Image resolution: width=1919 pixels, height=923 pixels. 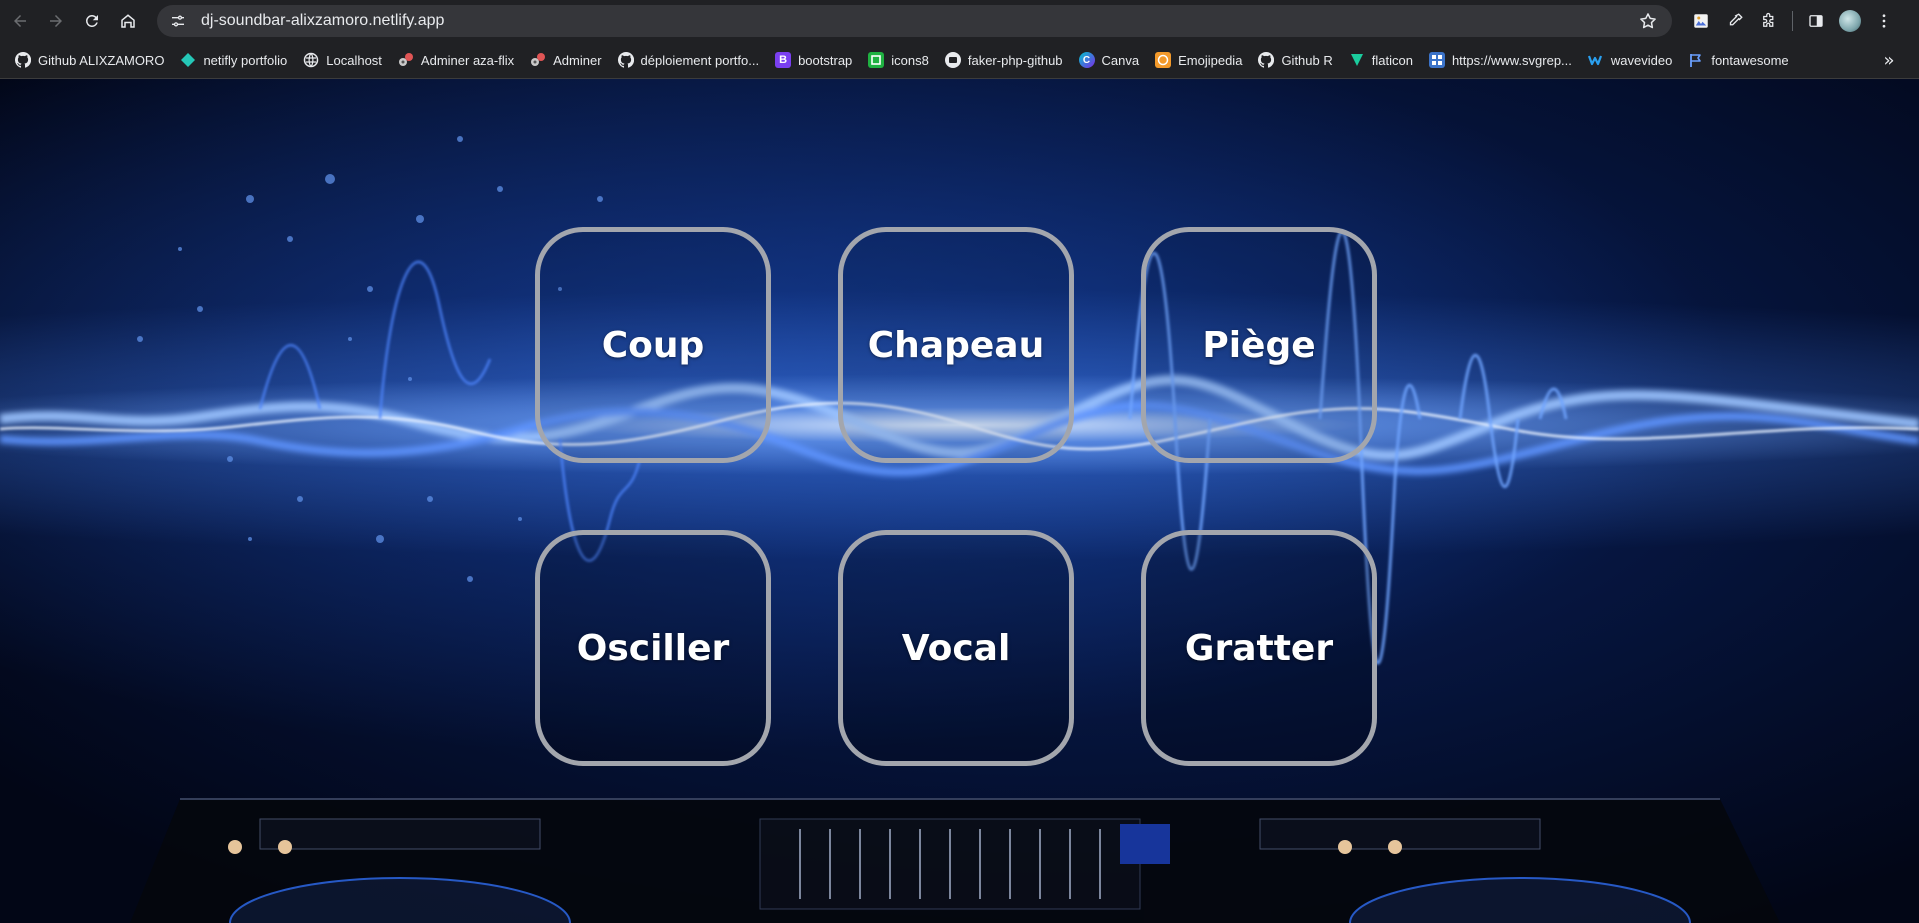 I want to click on home-button, so click(x=128, y=21).